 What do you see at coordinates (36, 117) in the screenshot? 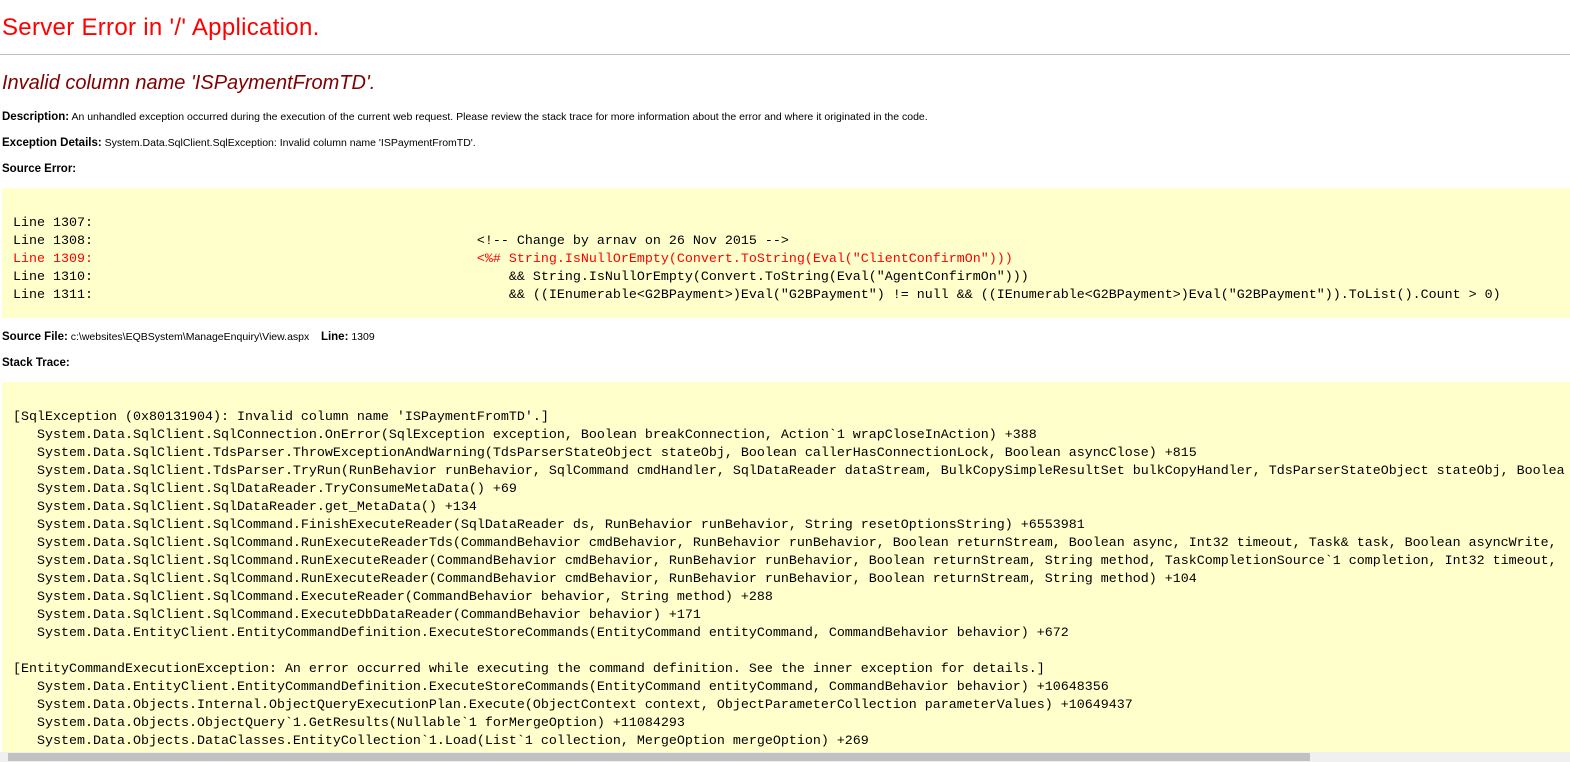
I see `description-label: Description:` at bounding box center [36, 117].